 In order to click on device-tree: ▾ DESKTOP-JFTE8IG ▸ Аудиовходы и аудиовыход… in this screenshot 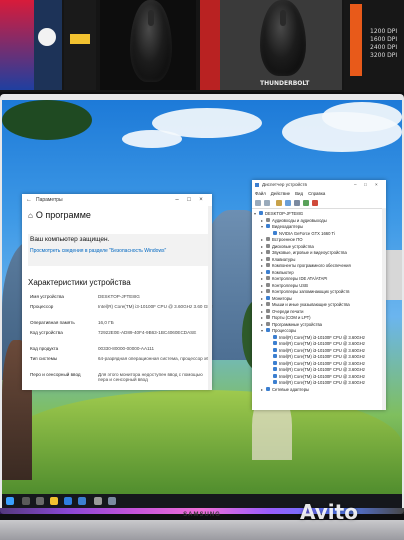, I will do `click(318, 302)`.